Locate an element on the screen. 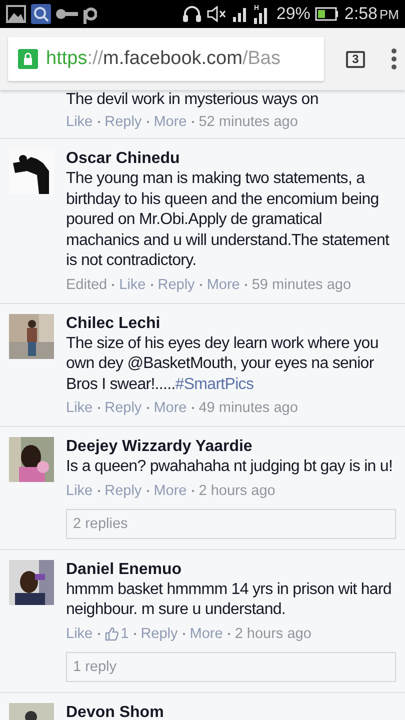  author-name: Devon Shom is located at coordinates (231, 711).